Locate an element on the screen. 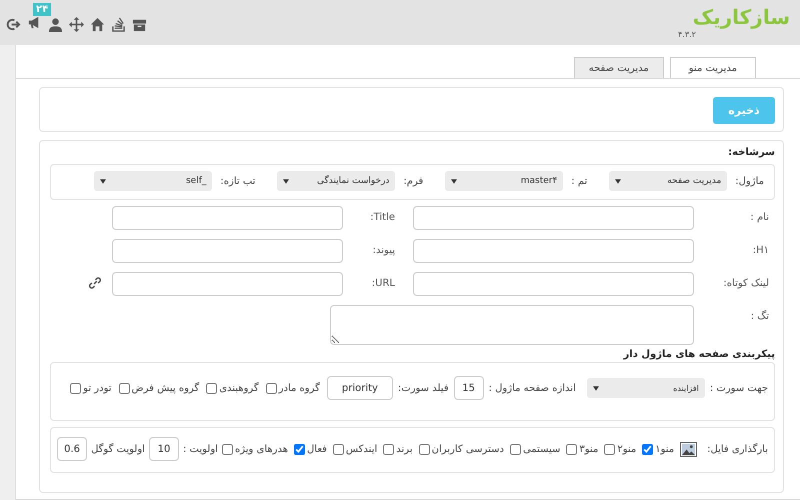 This screenshot has height=500, width=800. section-title: سرشاخه: is located at coordinates (751, 152).